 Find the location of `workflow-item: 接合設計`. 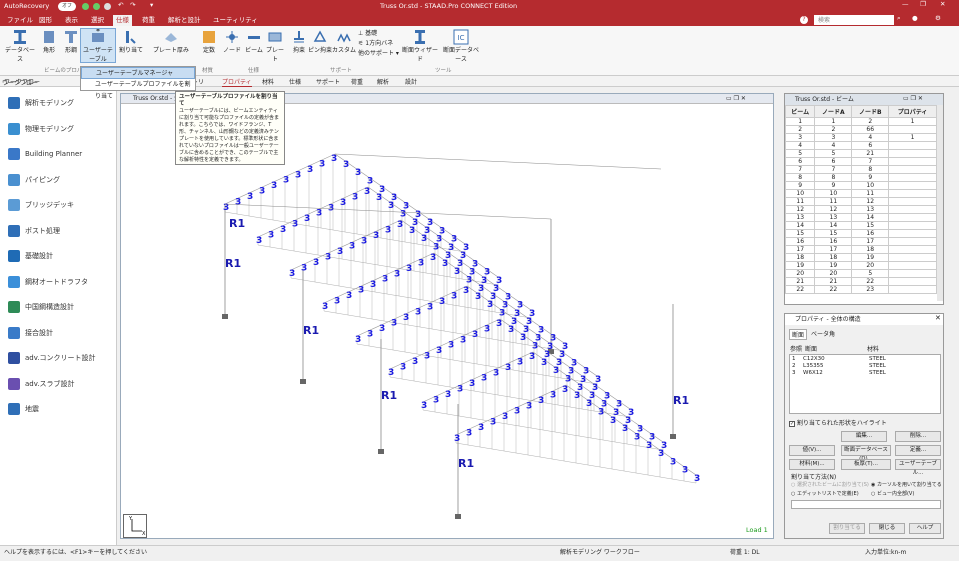

workflow-item: 接合設計 is located at coordinates (30, 333).